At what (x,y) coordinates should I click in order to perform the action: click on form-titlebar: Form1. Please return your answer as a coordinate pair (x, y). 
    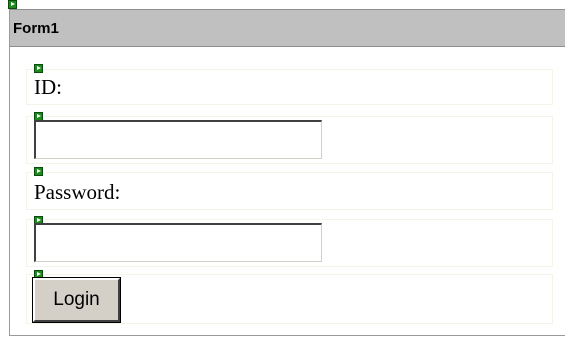
    Looking at the image, I should click on (287, 28).